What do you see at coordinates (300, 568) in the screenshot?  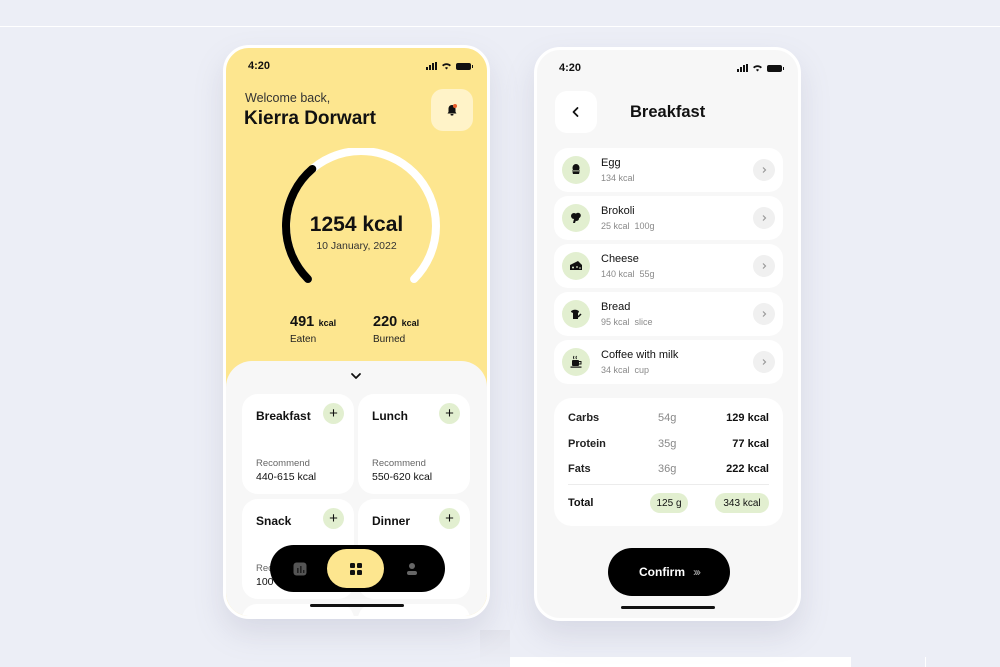 I see `tab-stats` at bounding box center [300, 568].